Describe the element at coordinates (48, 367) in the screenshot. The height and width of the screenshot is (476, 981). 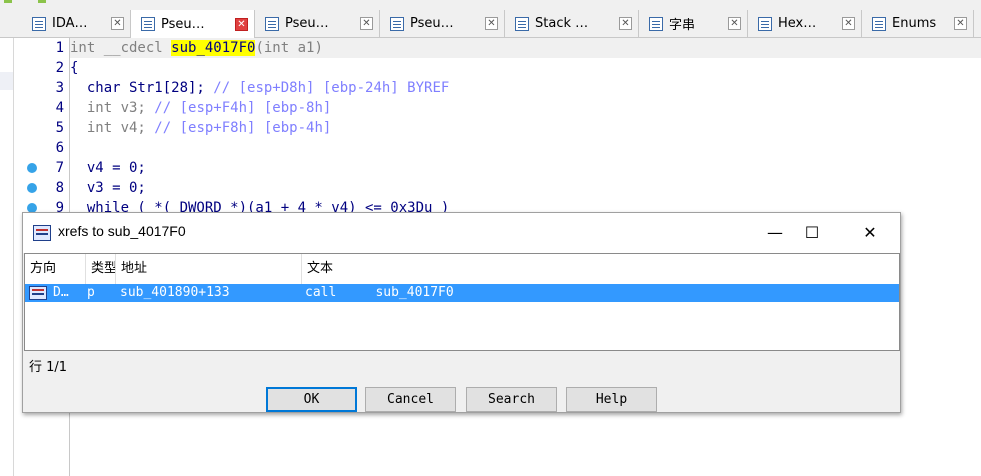
I see `row-status: 行 1/1` at that location.